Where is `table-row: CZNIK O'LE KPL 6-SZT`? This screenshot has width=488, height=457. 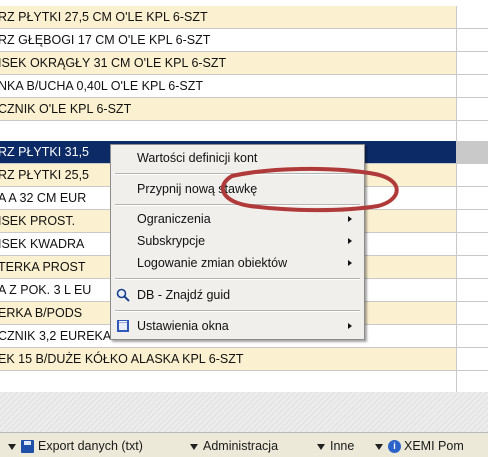
table-row: CZNIK O'LE KPL 6-SZT is located at coordinates (244, 109).